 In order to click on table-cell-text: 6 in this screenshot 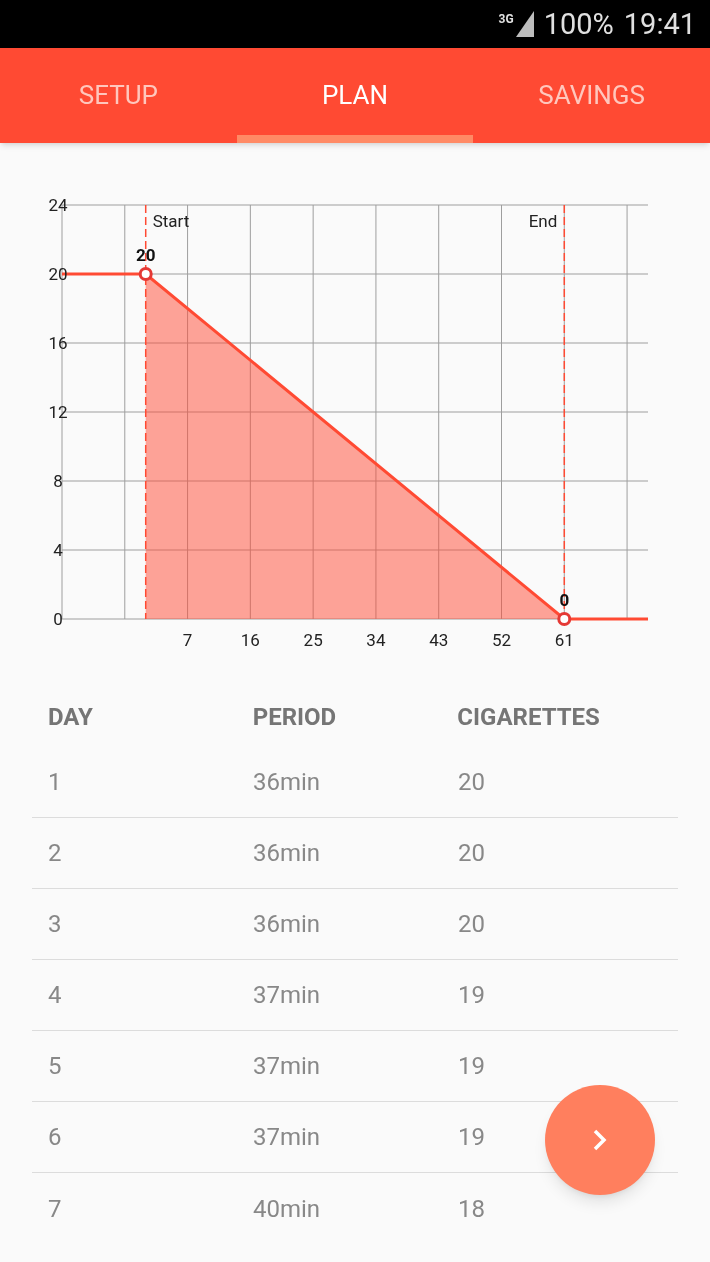, I will do `click(55, 1137)`.